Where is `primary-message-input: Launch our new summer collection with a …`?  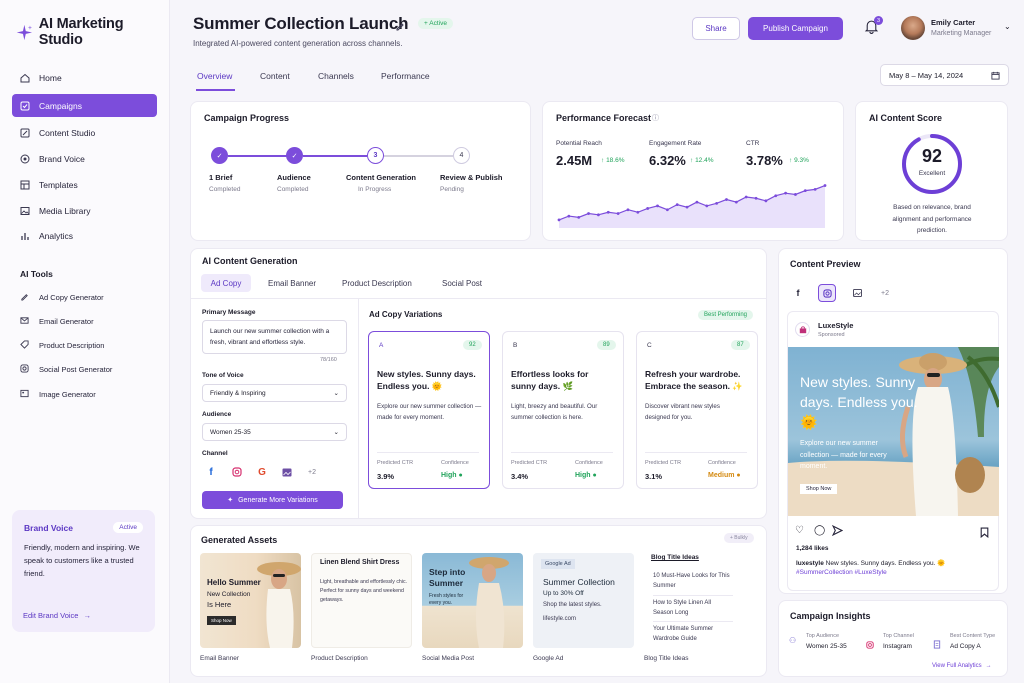
primary-message-input: Launch our new summer collection with a … is located at coordinates (274, 337).